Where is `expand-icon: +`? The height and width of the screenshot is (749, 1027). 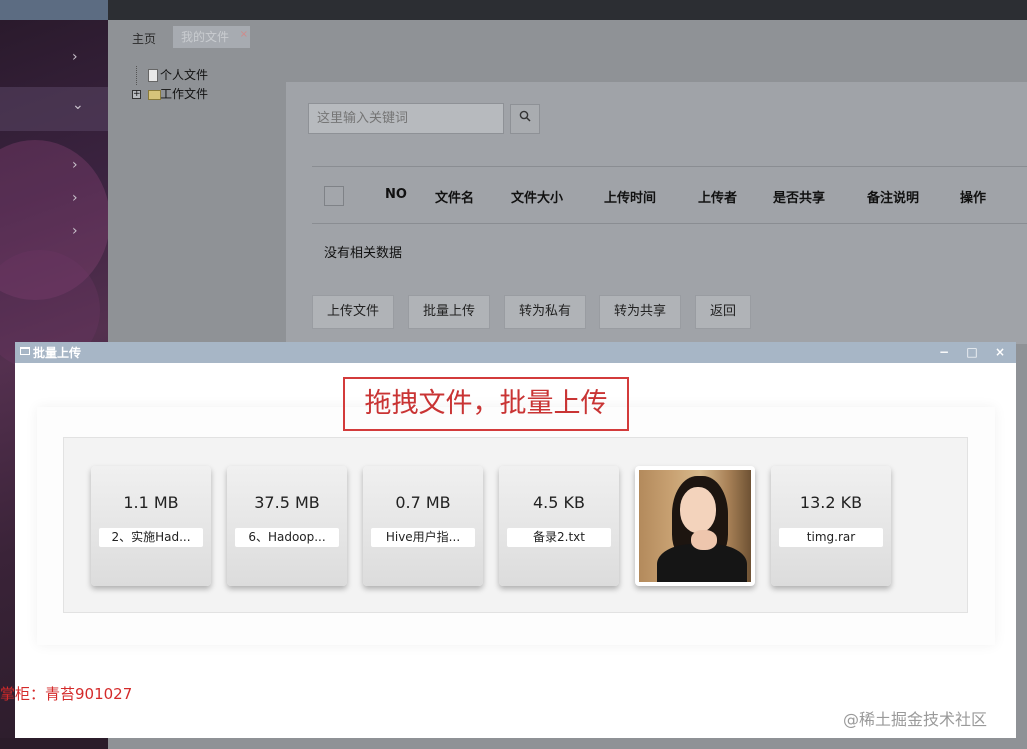 expand-icon: + is located at coordinates (136, 94).